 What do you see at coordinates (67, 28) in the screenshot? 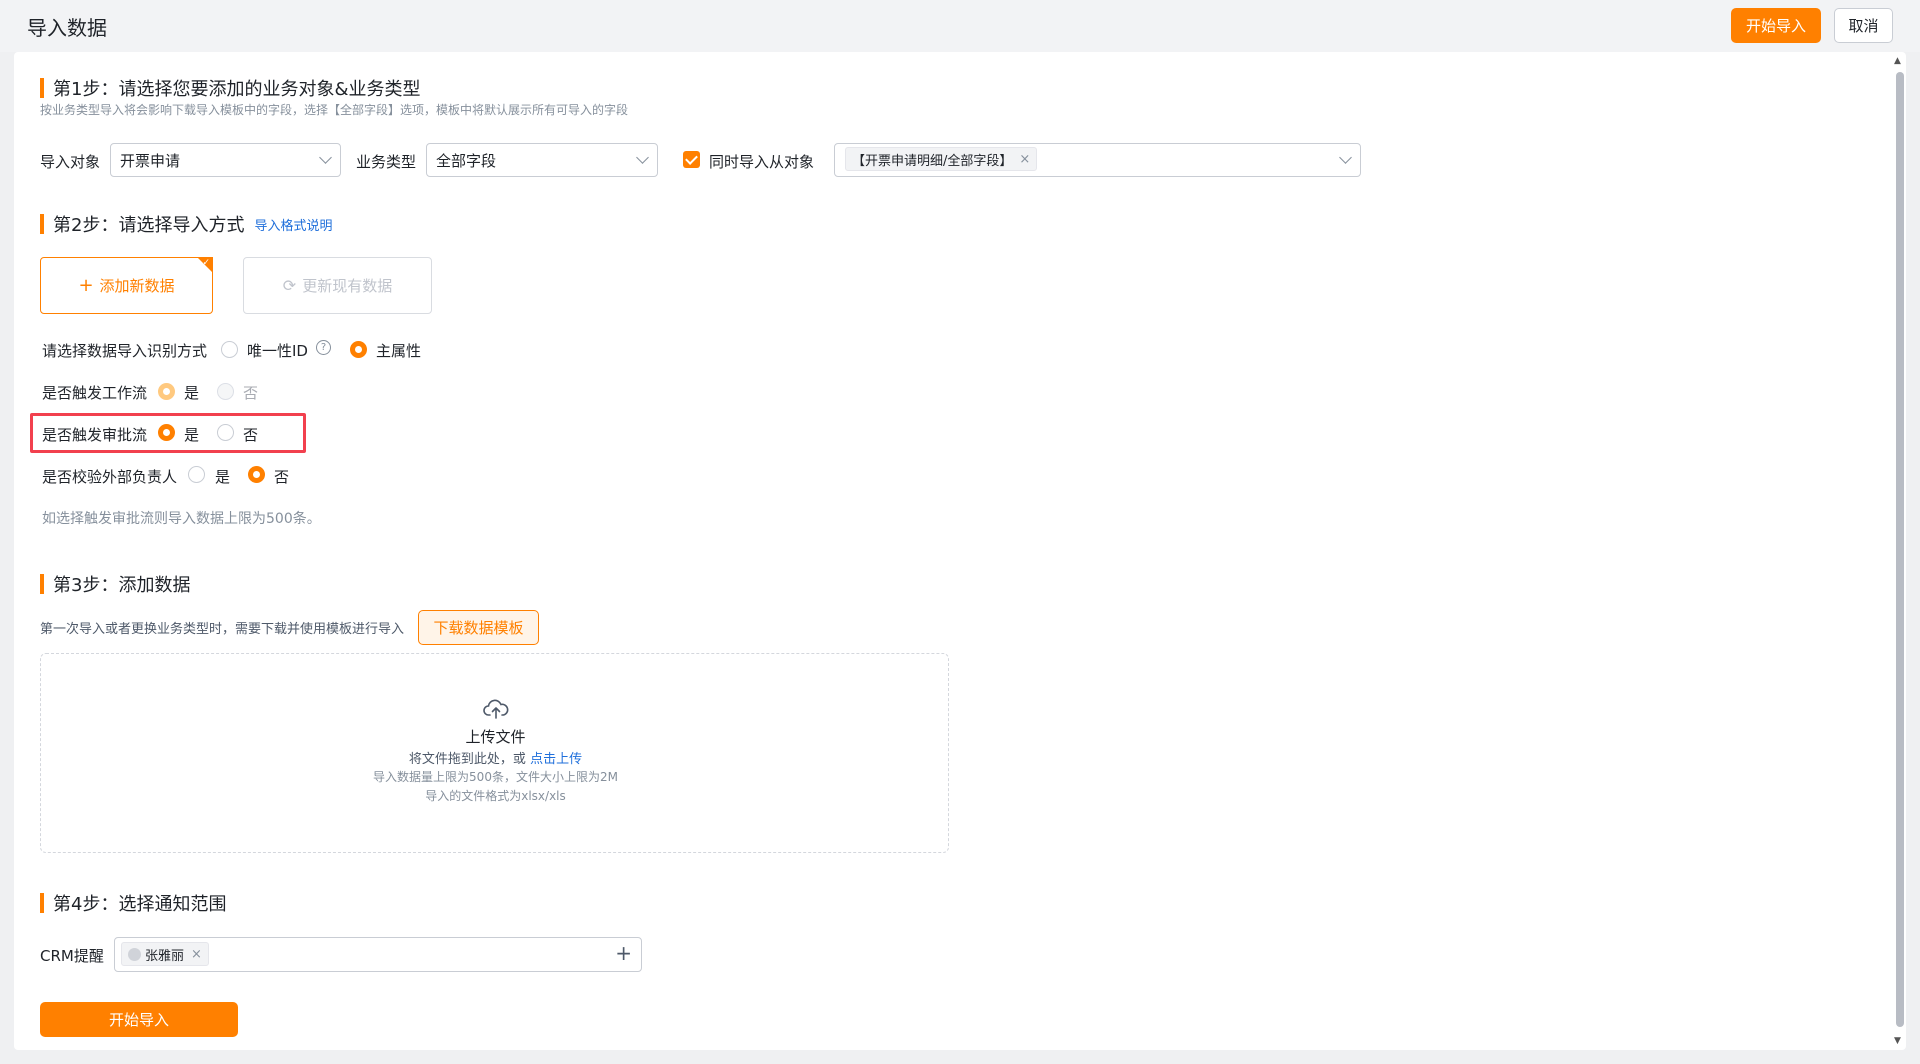
I see `page-title: 导入数据` at bounding box center [67, 28].